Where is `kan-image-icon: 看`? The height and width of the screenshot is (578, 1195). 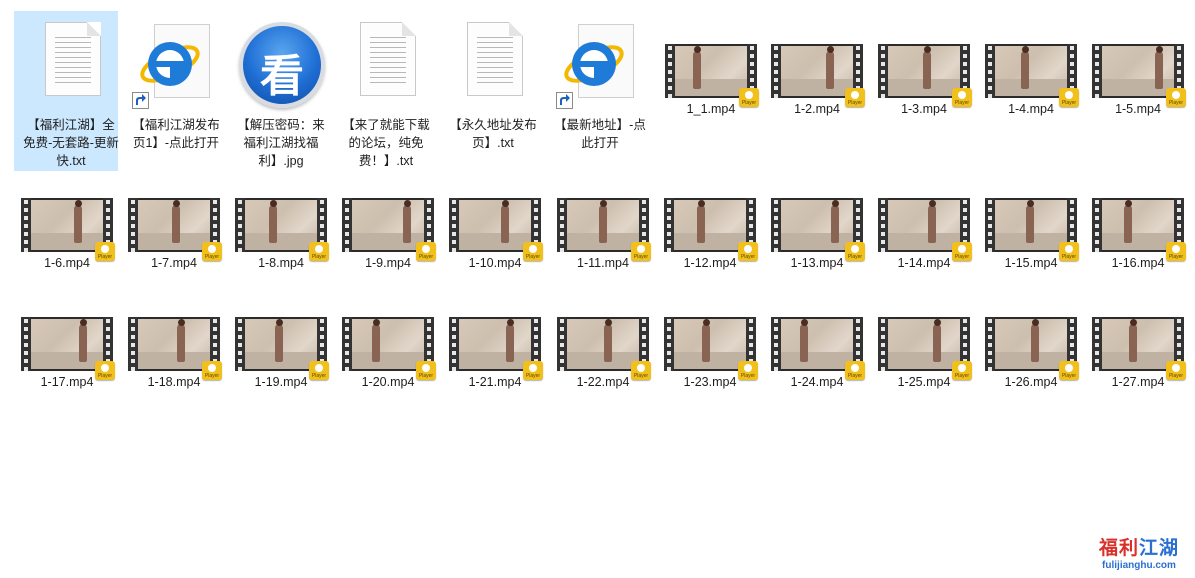
kan-image-icon: 看 is located at coordinates (282, 65).